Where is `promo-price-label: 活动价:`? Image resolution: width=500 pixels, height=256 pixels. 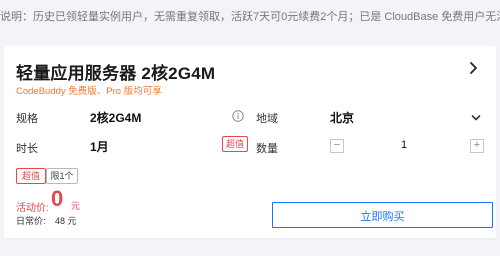 promo-price-label: 活动价: is located at coordinates (32, 208).